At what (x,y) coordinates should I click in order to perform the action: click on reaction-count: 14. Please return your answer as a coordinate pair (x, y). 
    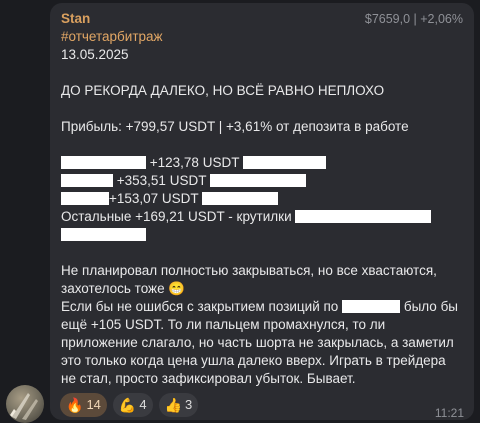
    Looking at the image, I should click on (93, 404).